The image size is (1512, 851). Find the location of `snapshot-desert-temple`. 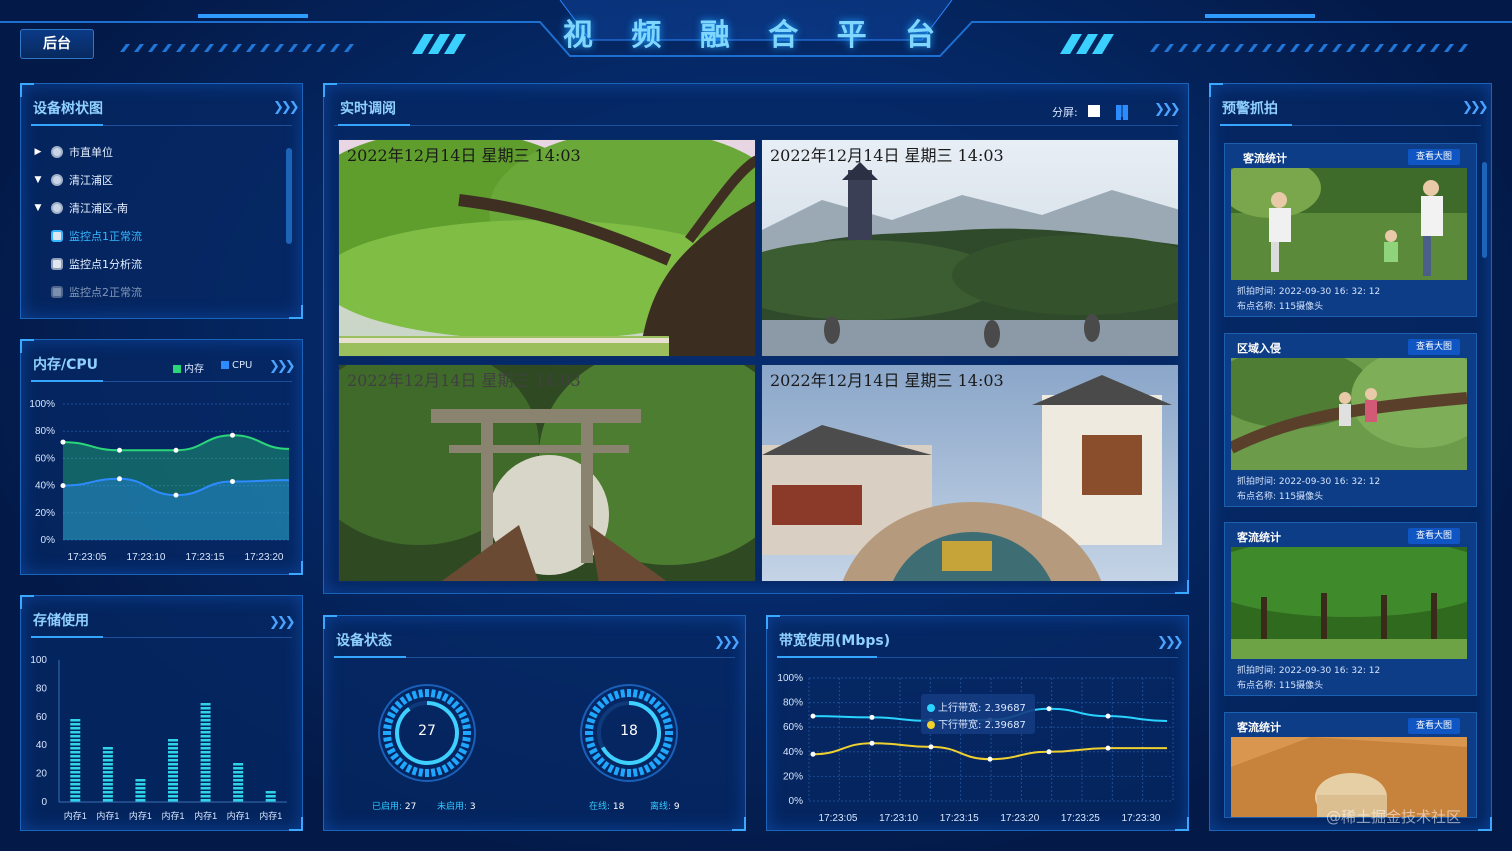

snapshot-desert-temple is located at coordinates (1349, 777).